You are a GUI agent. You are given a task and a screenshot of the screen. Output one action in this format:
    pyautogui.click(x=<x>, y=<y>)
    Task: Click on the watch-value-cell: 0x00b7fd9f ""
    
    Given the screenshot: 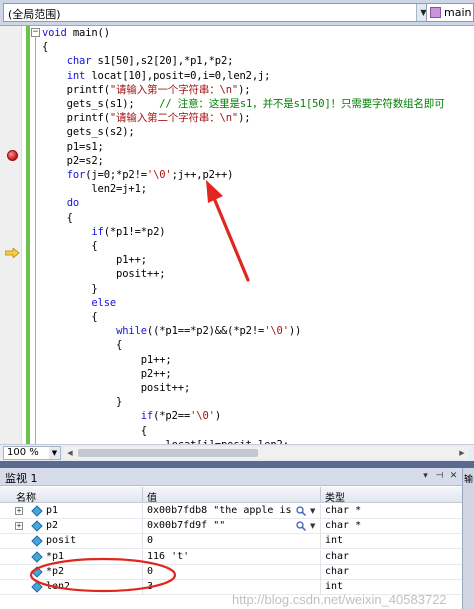 What is the action you would take?
    pyautogui.click(x=220, y=526)
    